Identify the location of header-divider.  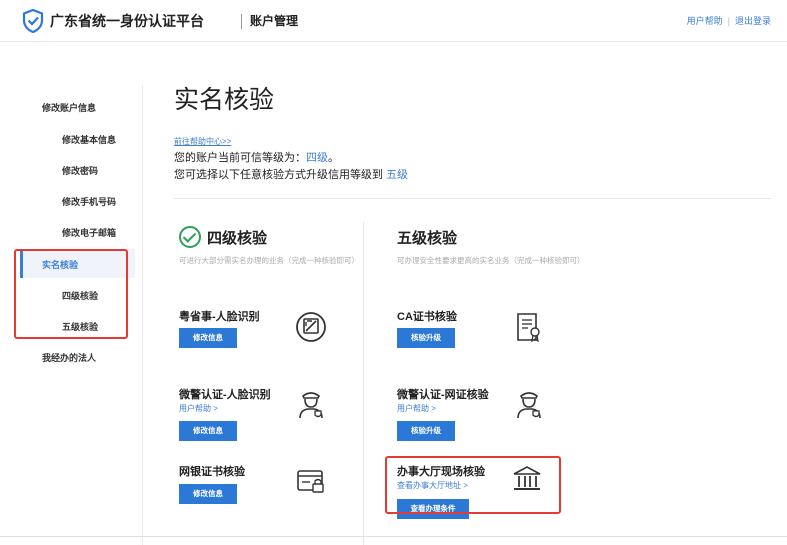
(241, 21).